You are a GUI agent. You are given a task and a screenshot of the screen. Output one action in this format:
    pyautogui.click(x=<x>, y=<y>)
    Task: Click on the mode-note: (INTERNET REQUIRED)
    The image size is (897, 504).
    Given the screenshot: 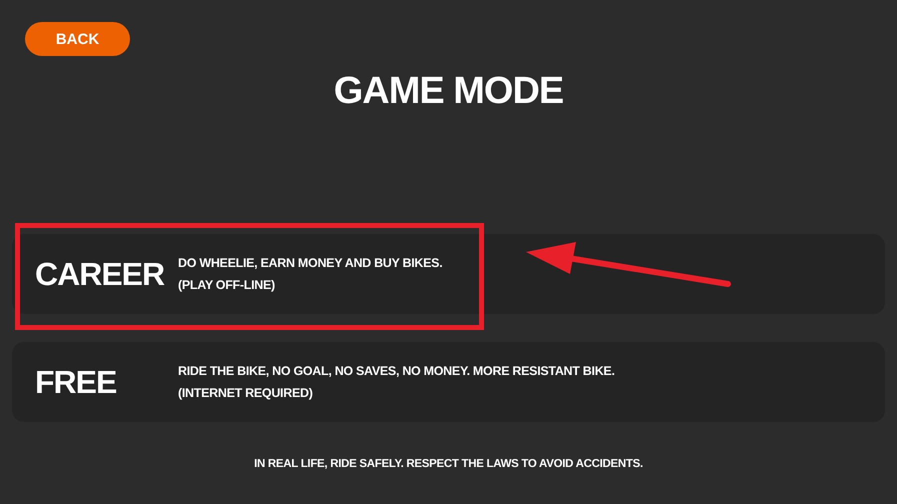 What is the action you would take?
    pyautogui.click(x=246, y=393)
    